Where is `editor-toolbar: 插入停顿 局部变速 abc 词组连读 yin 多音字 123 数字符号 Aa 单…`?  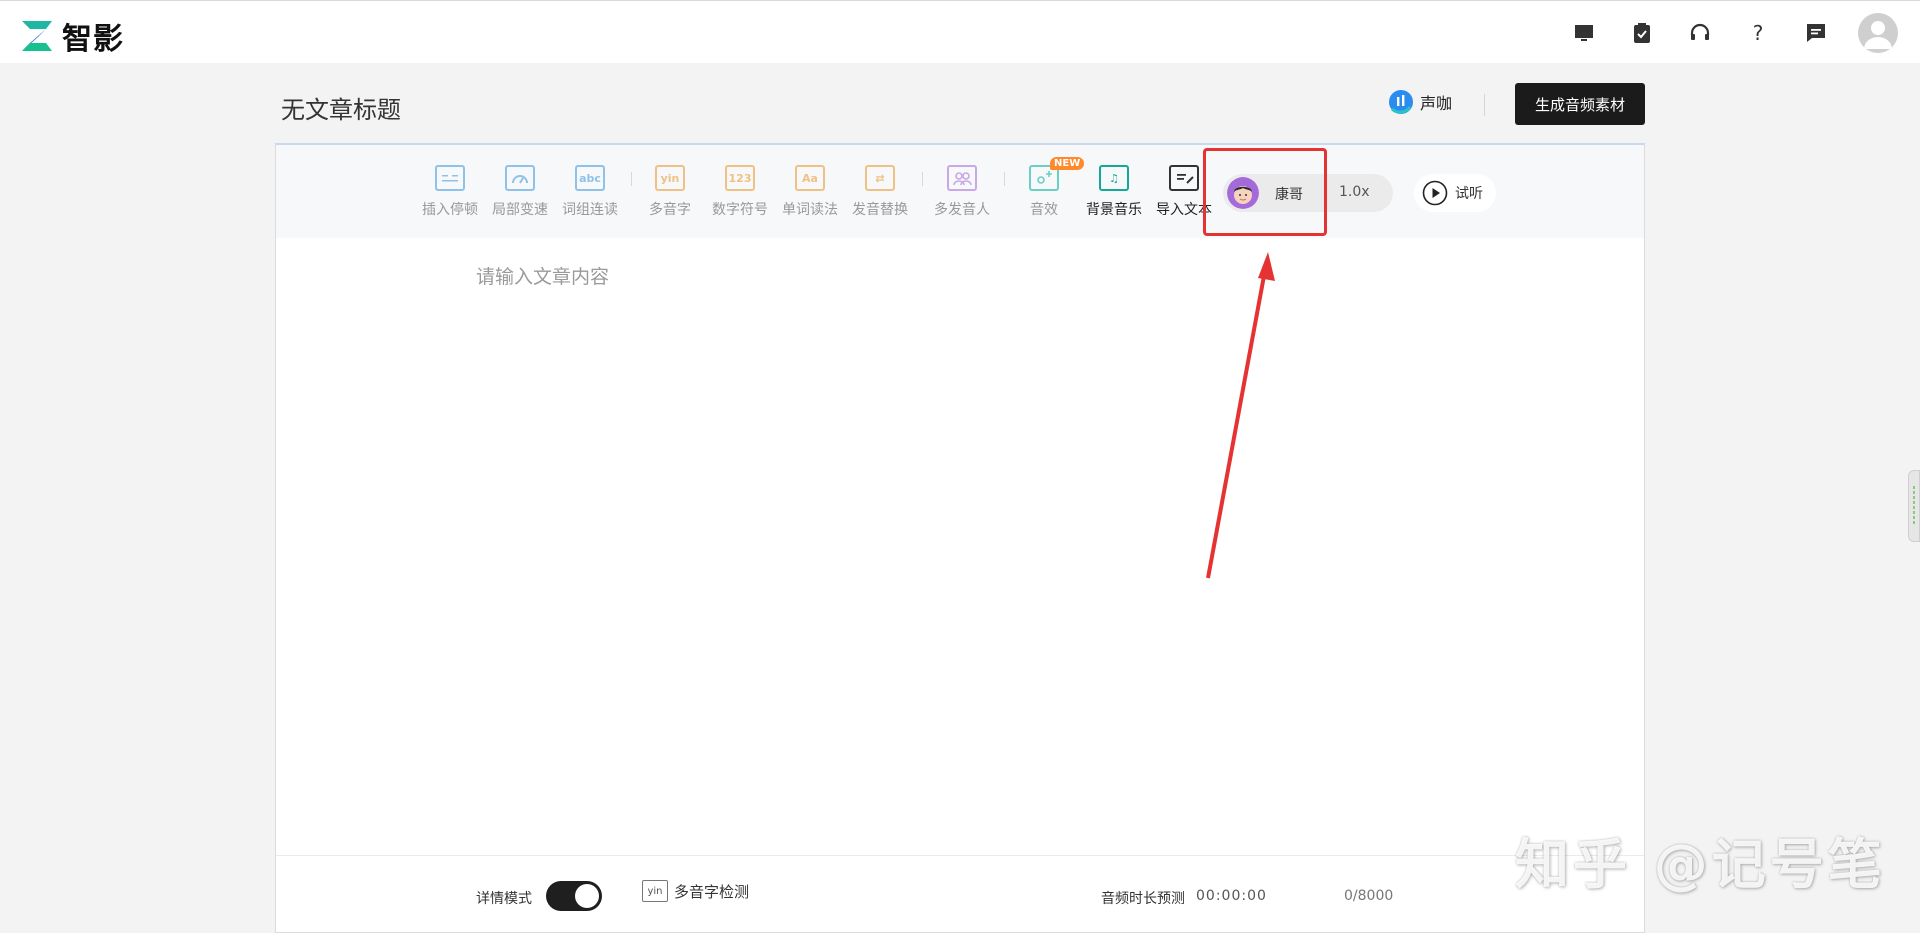 editor-toolbar: 插入停顿 局部变速 abc 词组连读 yin 多音字 123 数字符号 Aa 单… is located at coordinates (960, 191).